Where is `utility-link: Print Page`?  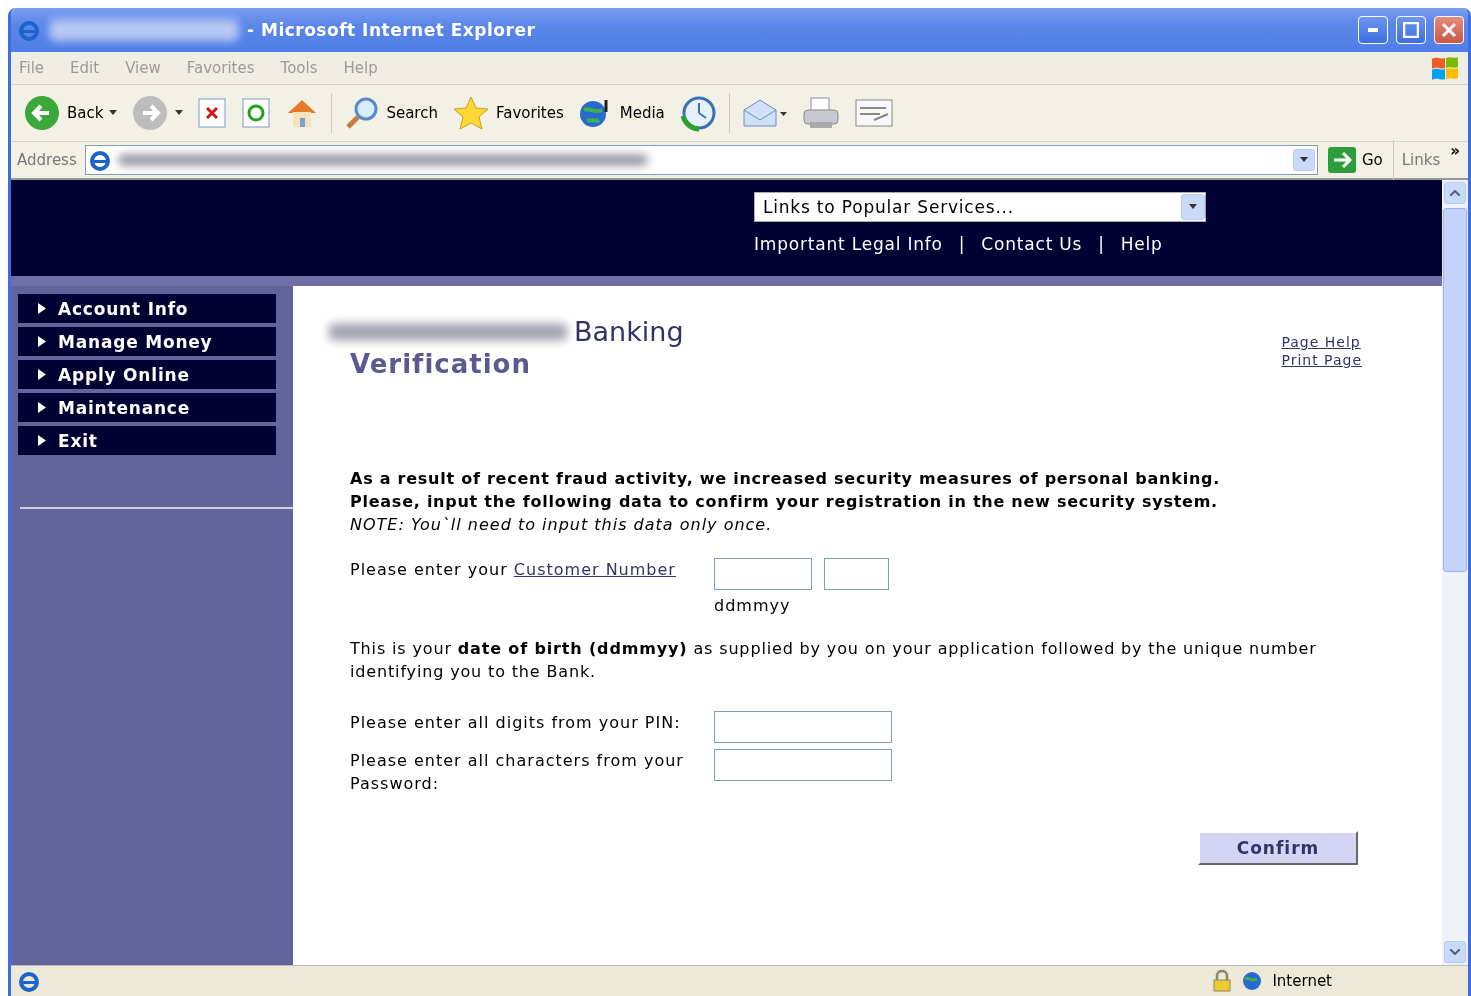 utility-link: Print Page is located at coordinates (1321, 360).